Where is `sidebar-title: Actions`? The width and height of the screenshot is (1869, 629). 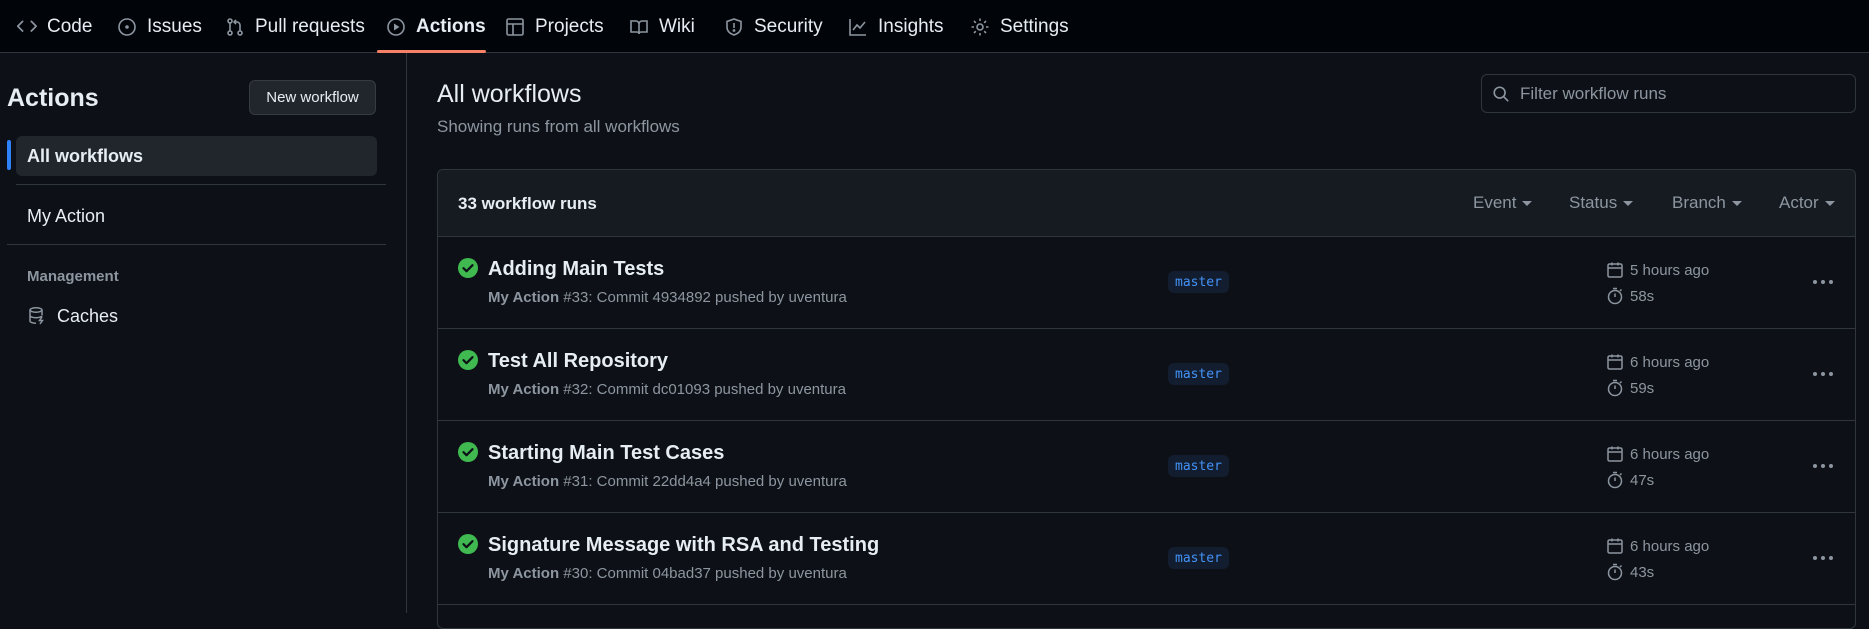
sidebar-title: Actions is located at coordinates (53, 98).